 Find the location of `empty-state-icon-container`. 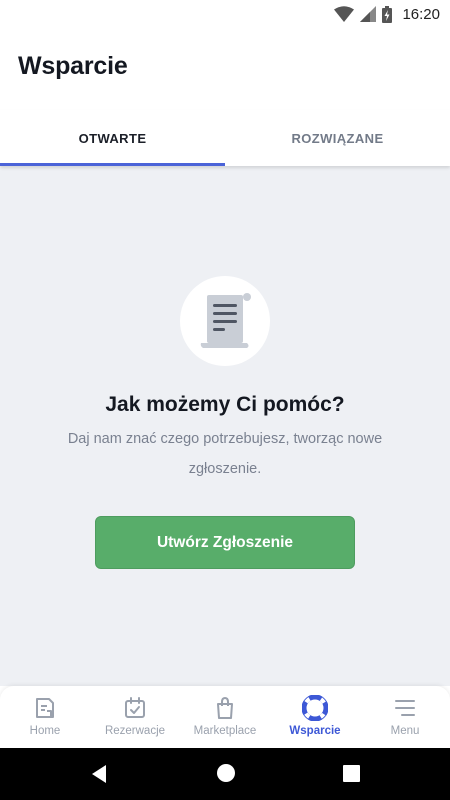

empty-state-icon-container is located at coordinates (225, 321).